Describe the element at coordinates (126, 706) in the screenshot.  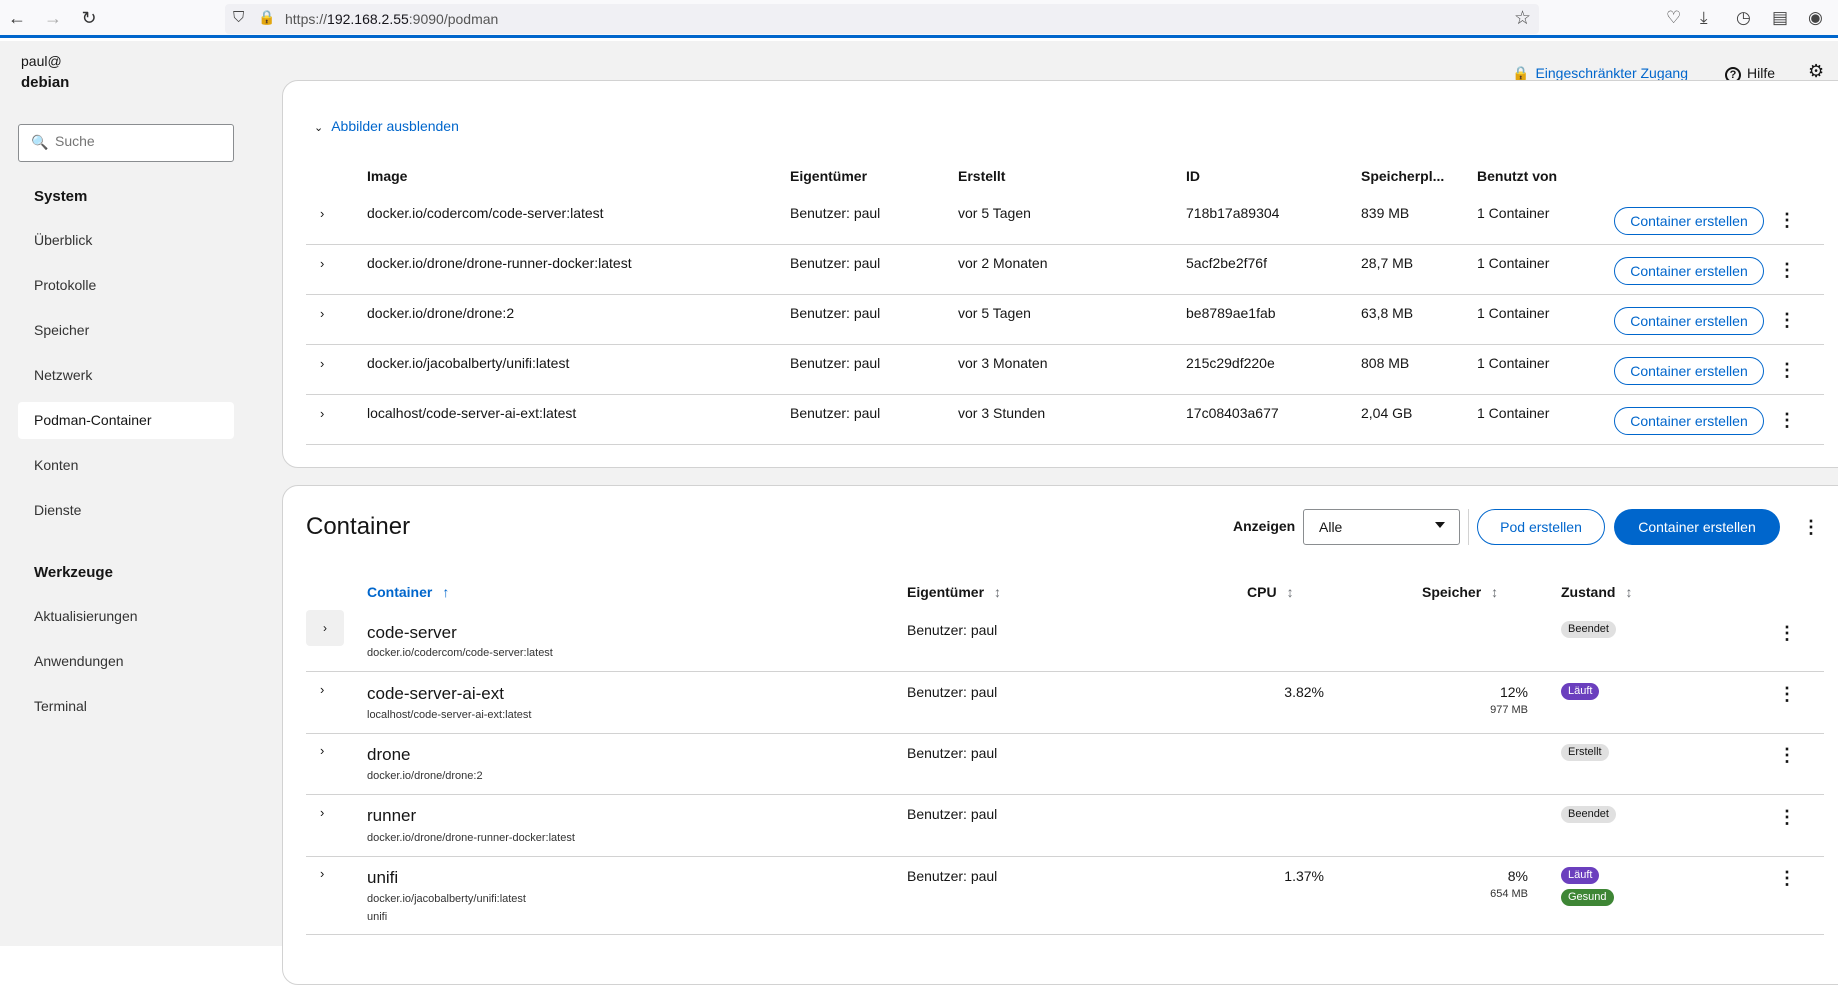
I see `sidebar-item-terminal: Terminal` at that location.